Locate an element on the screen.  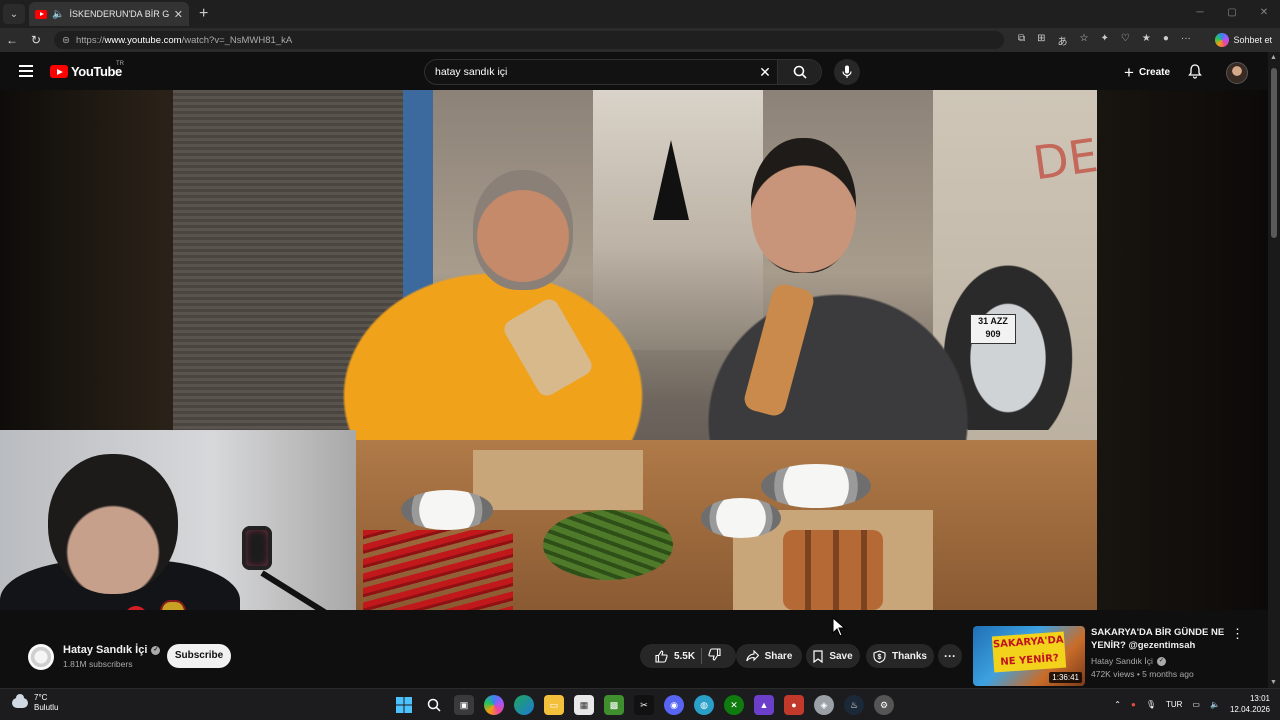
voice-search-button is located at coordinates (847, 72).